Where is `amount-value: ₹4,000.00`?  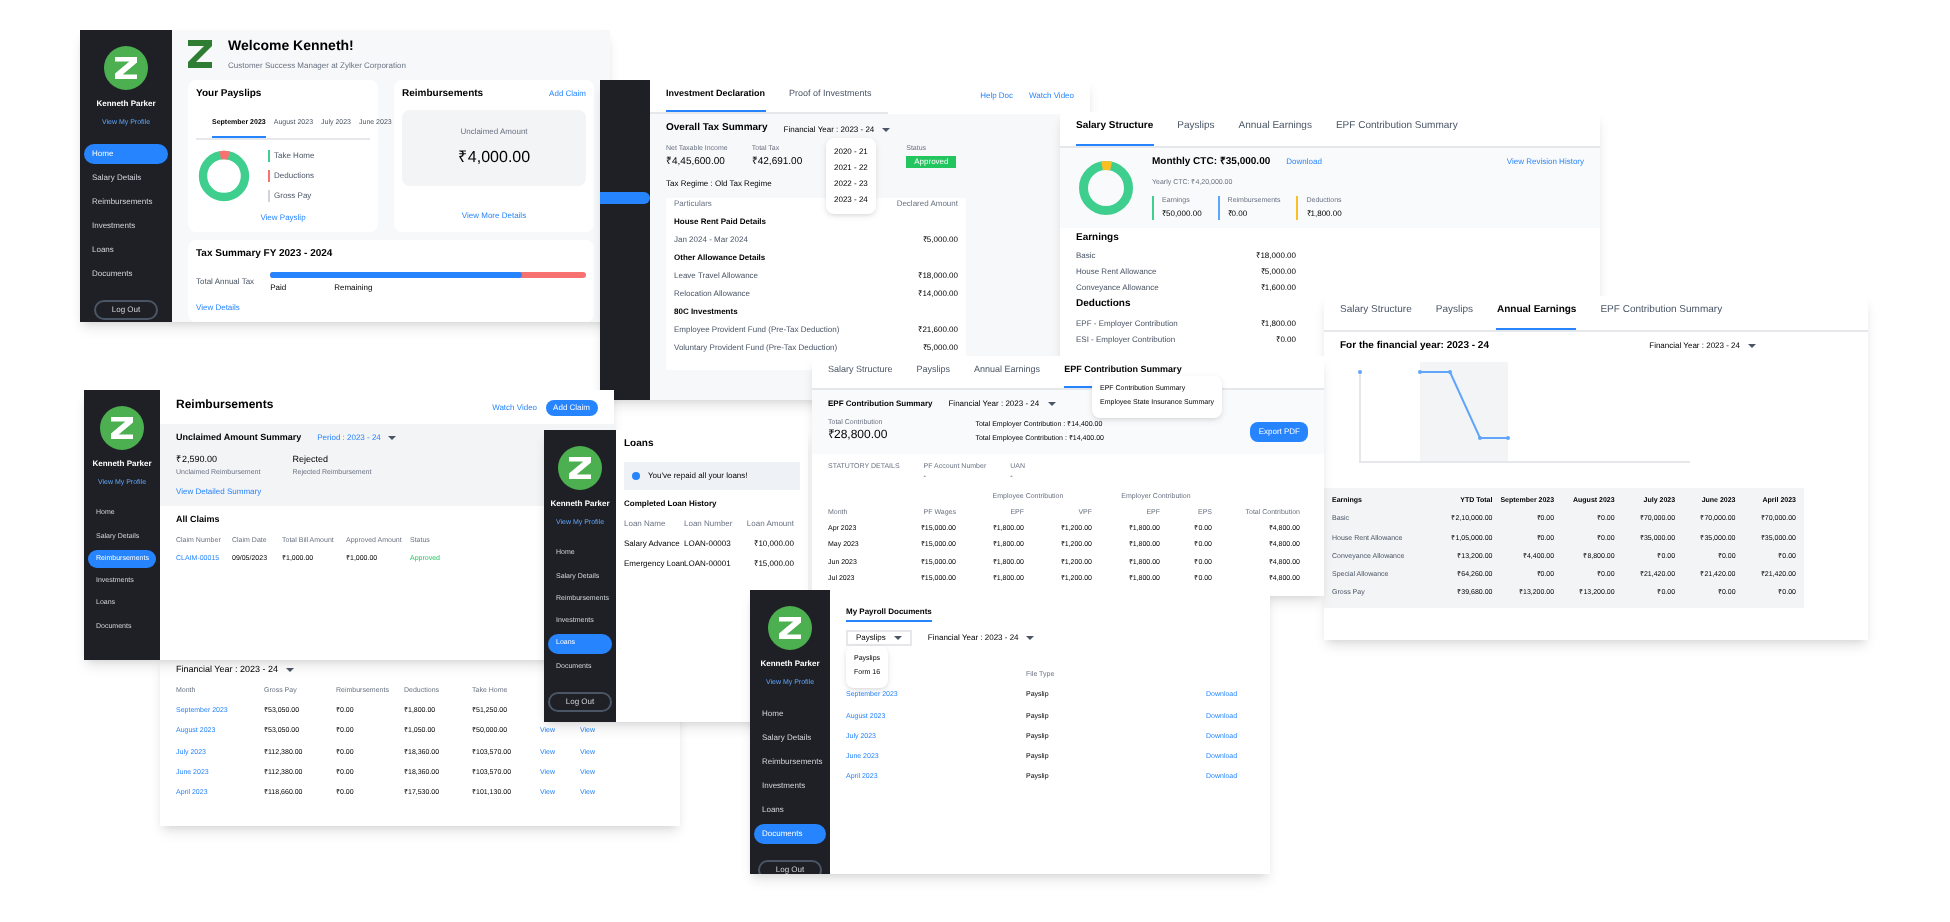
amount-value: ₹4,000.00 is located at coordinates (494, 158).